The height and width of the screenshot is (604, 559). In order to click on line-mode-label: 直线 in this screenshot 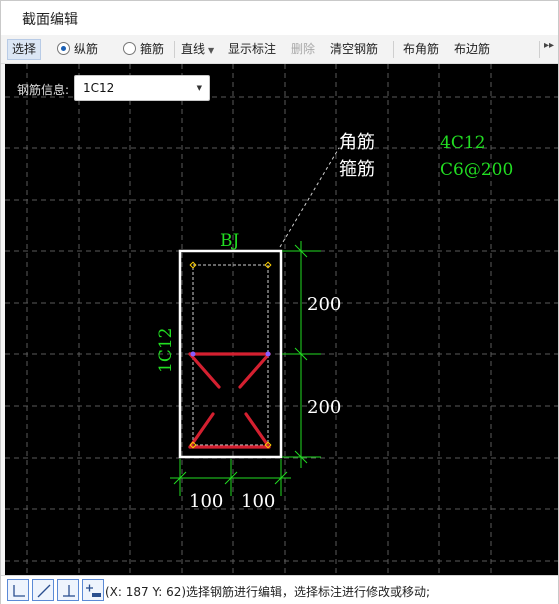, I will do `click(193, 49)`.